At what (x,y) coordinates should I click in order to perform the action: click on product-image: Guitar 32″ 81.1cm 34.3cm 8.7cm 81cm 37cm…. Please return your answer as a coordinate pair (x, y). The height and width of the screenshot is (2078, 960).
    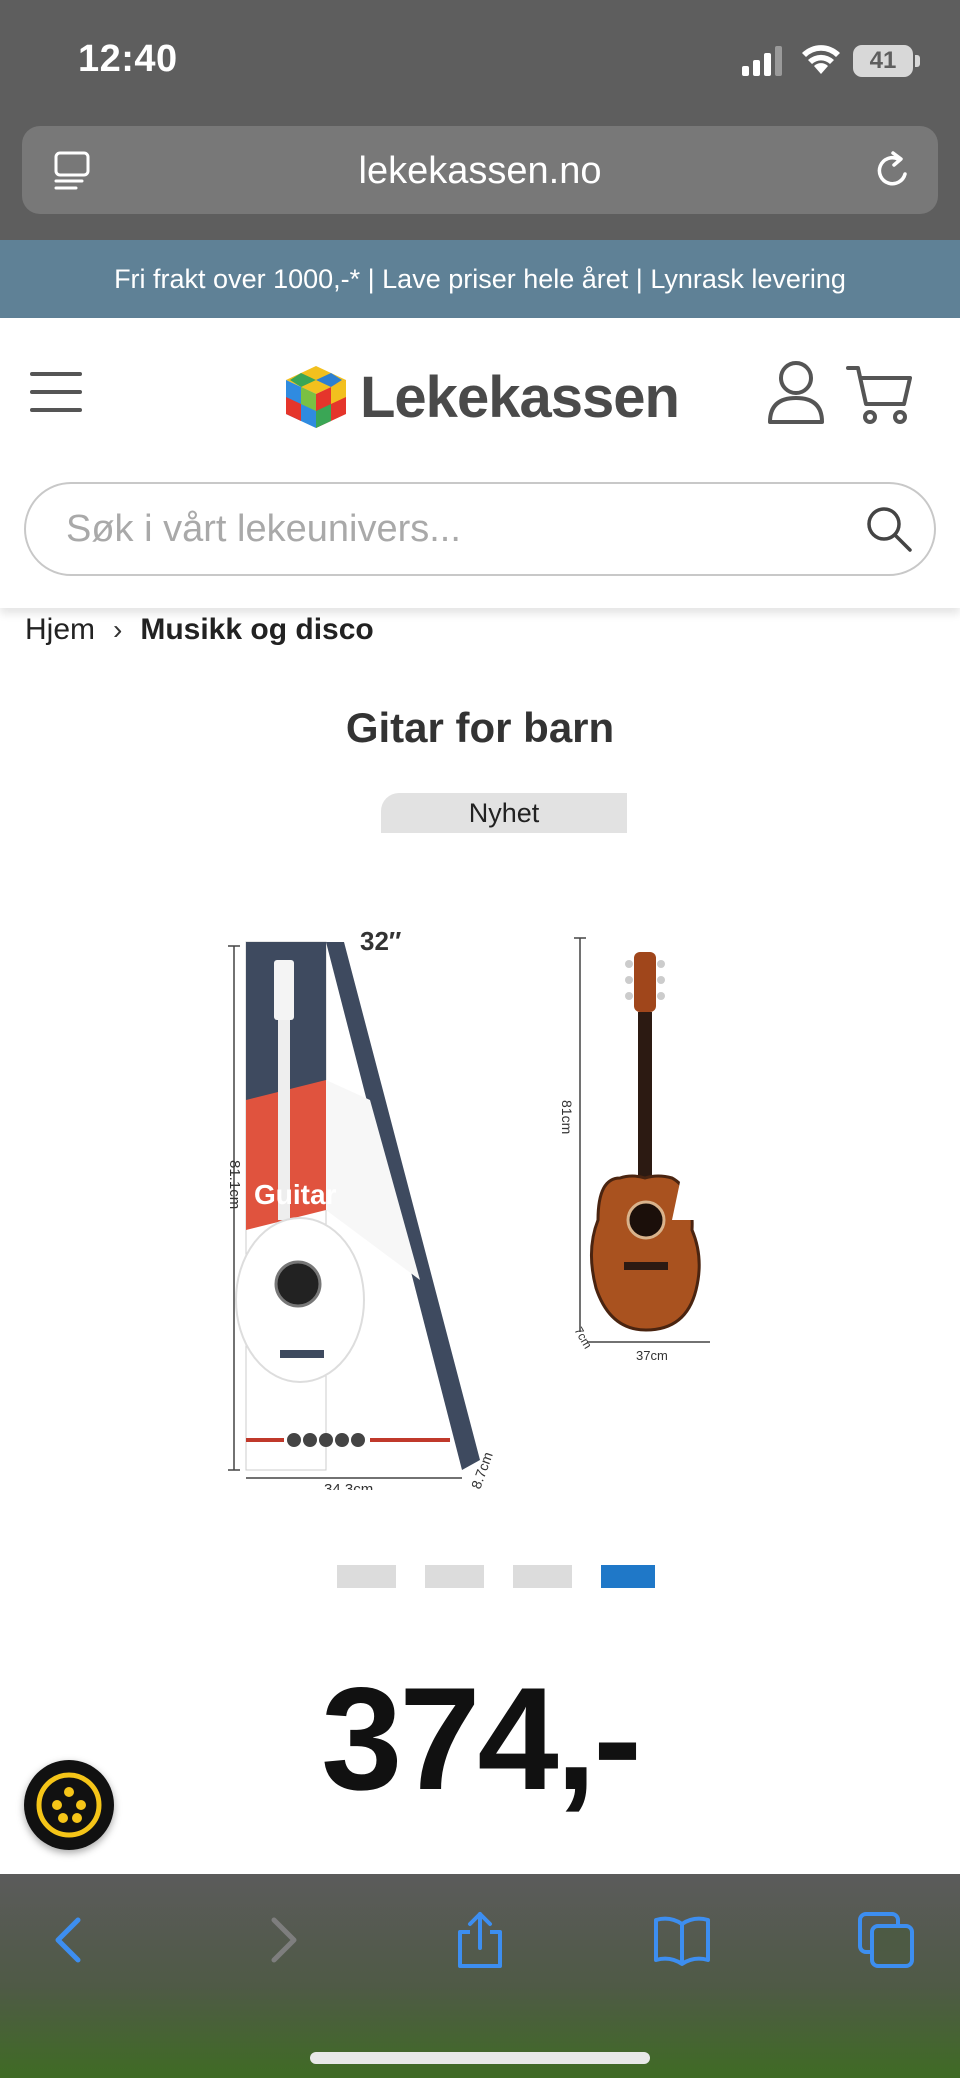
    Looking at the image, I should click on (468, 1212).